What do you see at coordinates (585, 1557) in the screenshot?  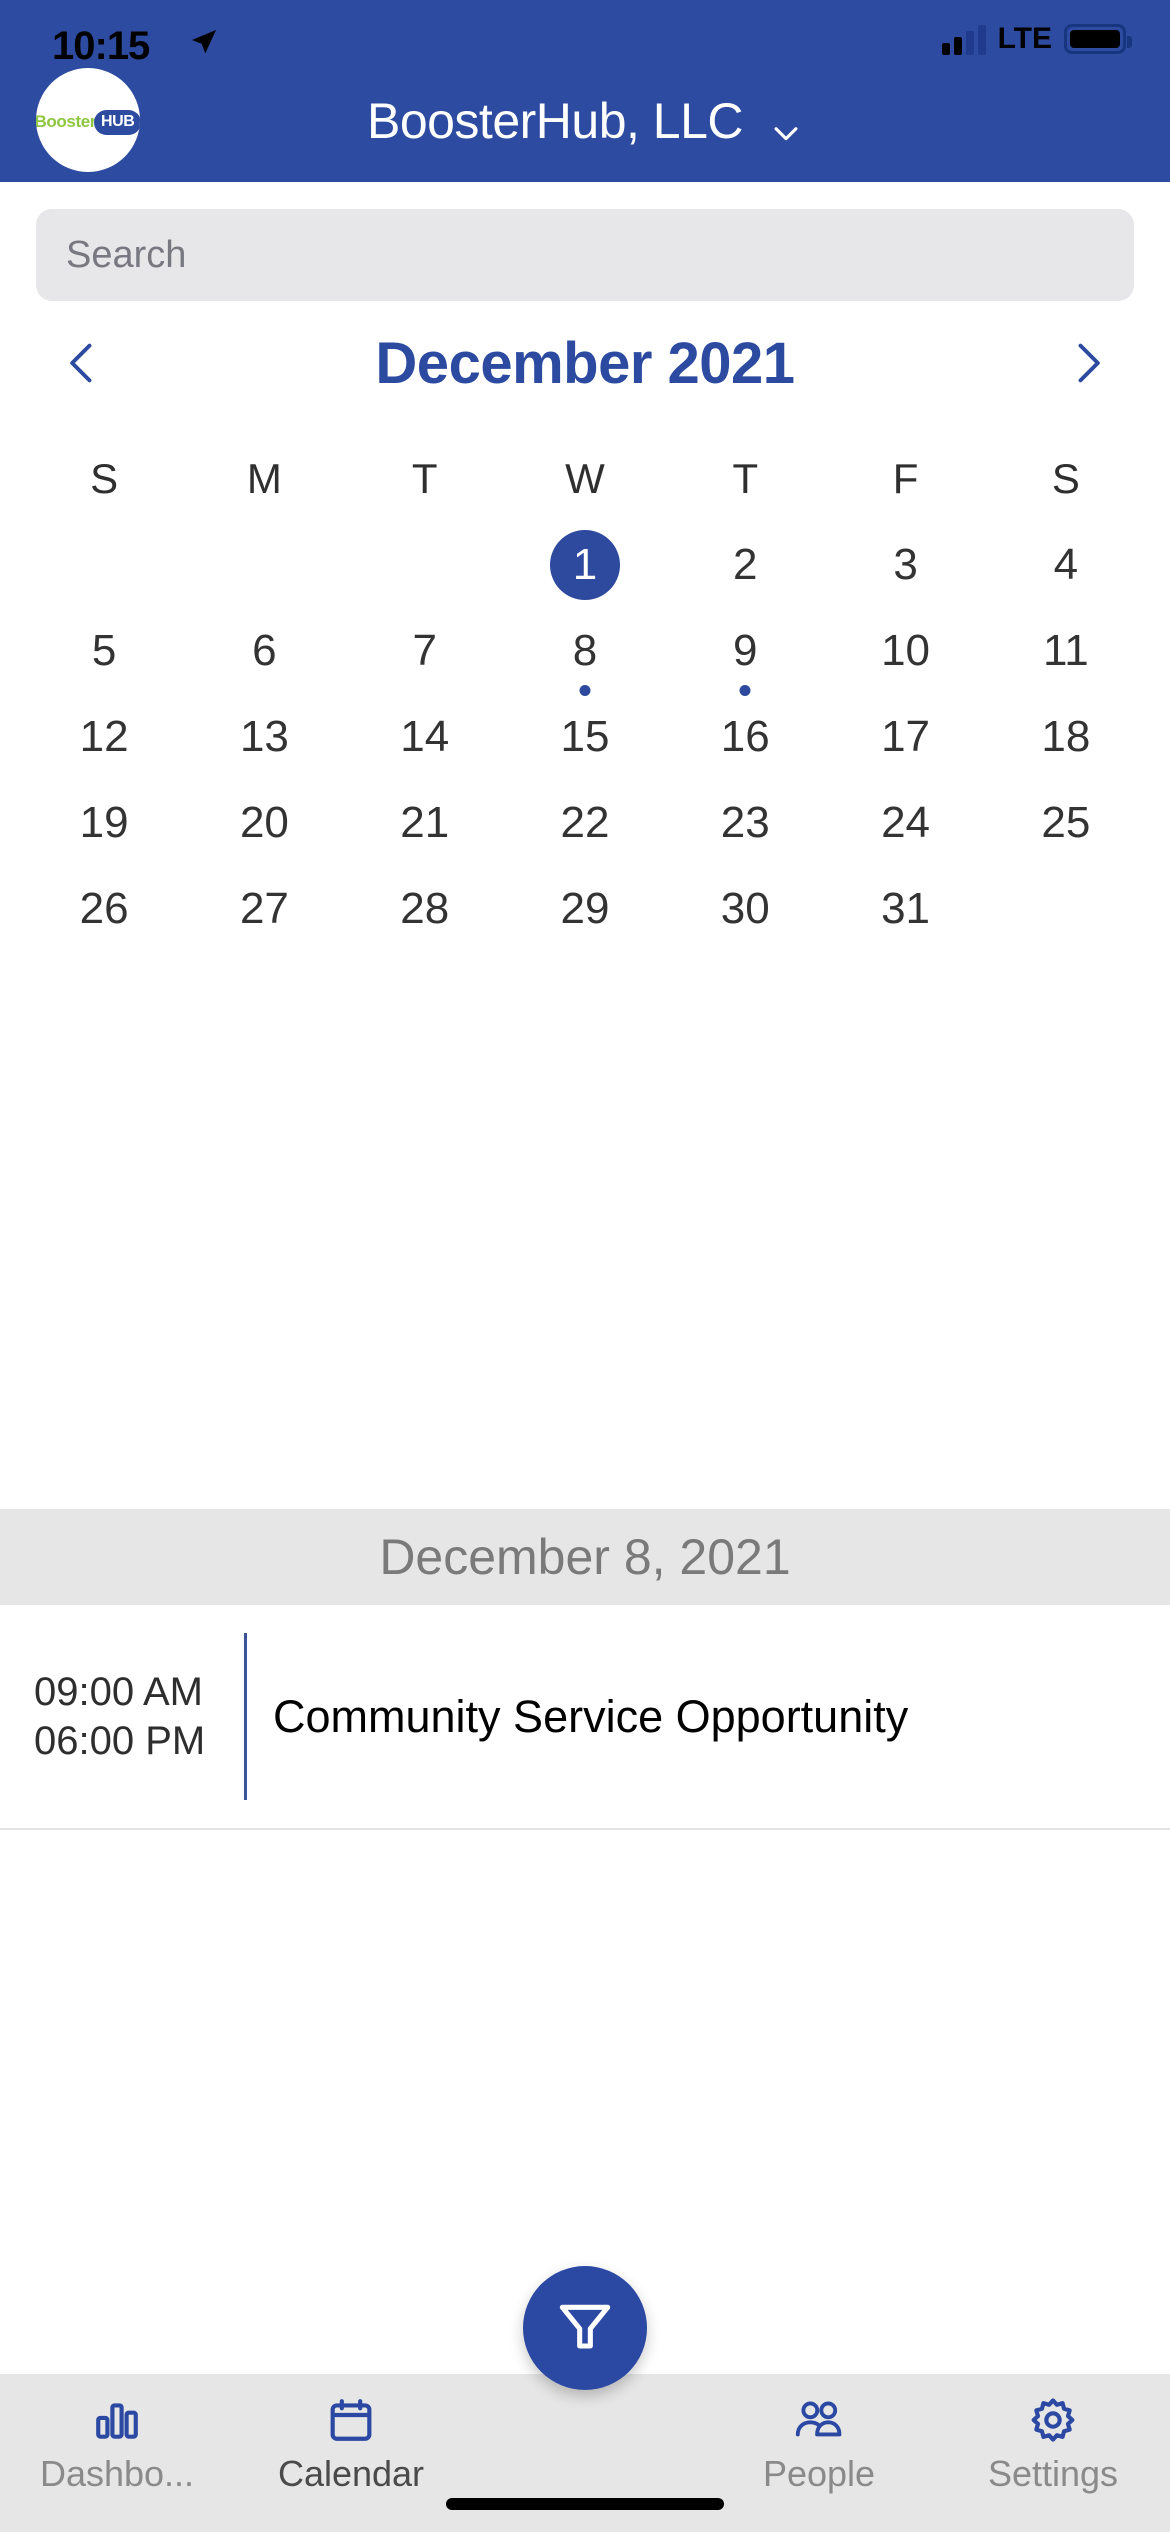 I see `selected-date-bar: December 8, 2021` at bounding box center [585, 1557].